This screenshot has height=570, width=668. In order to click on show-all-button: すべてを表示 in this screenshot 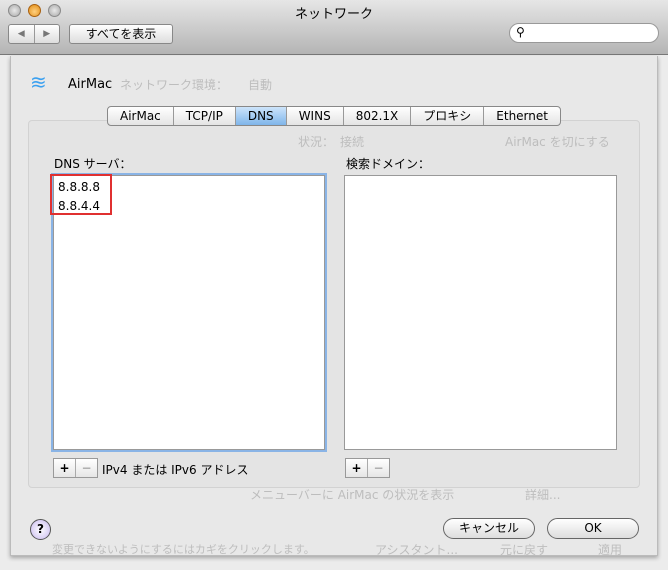, I will do `click(121, 34)`.